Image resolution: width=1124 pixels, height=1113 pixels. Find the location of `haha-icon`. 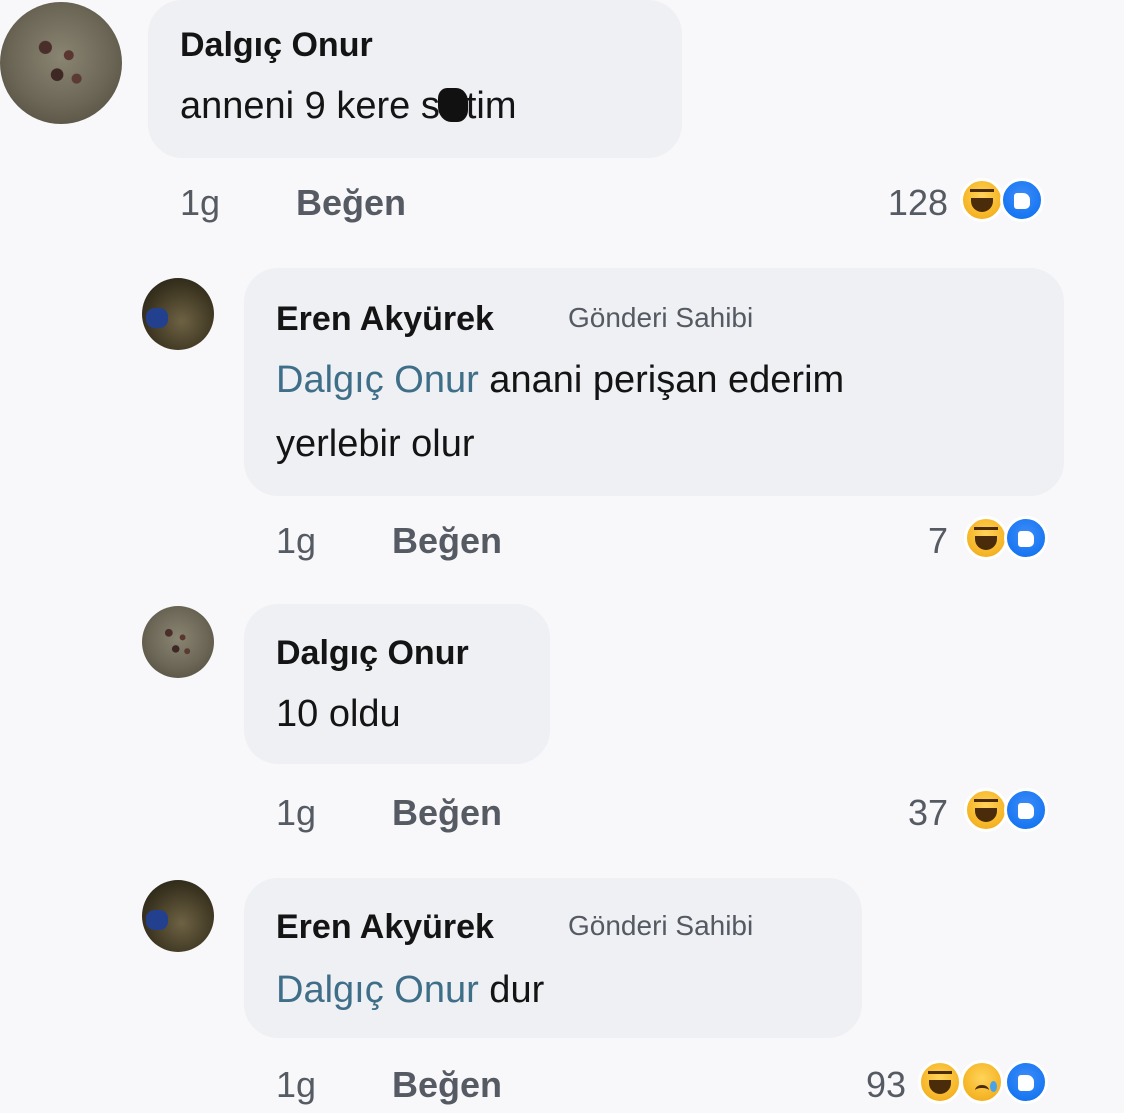

haha-icon is located at coordinates (940, 1082).